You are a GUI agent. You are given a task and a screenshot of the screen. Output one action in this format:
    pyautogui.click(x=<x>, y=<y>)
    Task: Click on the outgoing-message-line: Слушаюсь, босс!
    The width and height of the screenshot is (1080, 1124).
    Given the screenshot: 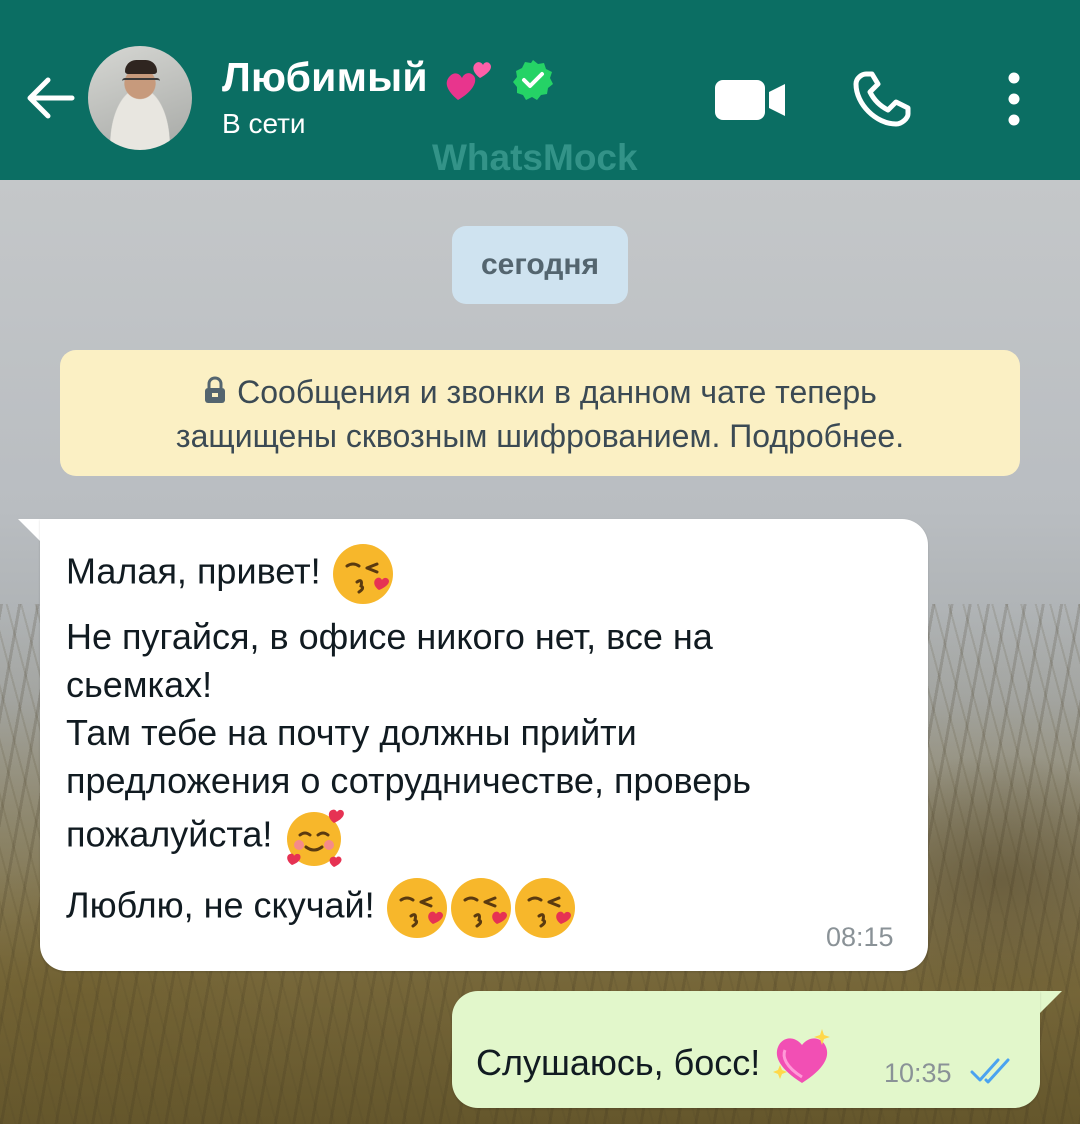 What is the action you would take?
    pyautogui.click(x=655, y=1057)
    